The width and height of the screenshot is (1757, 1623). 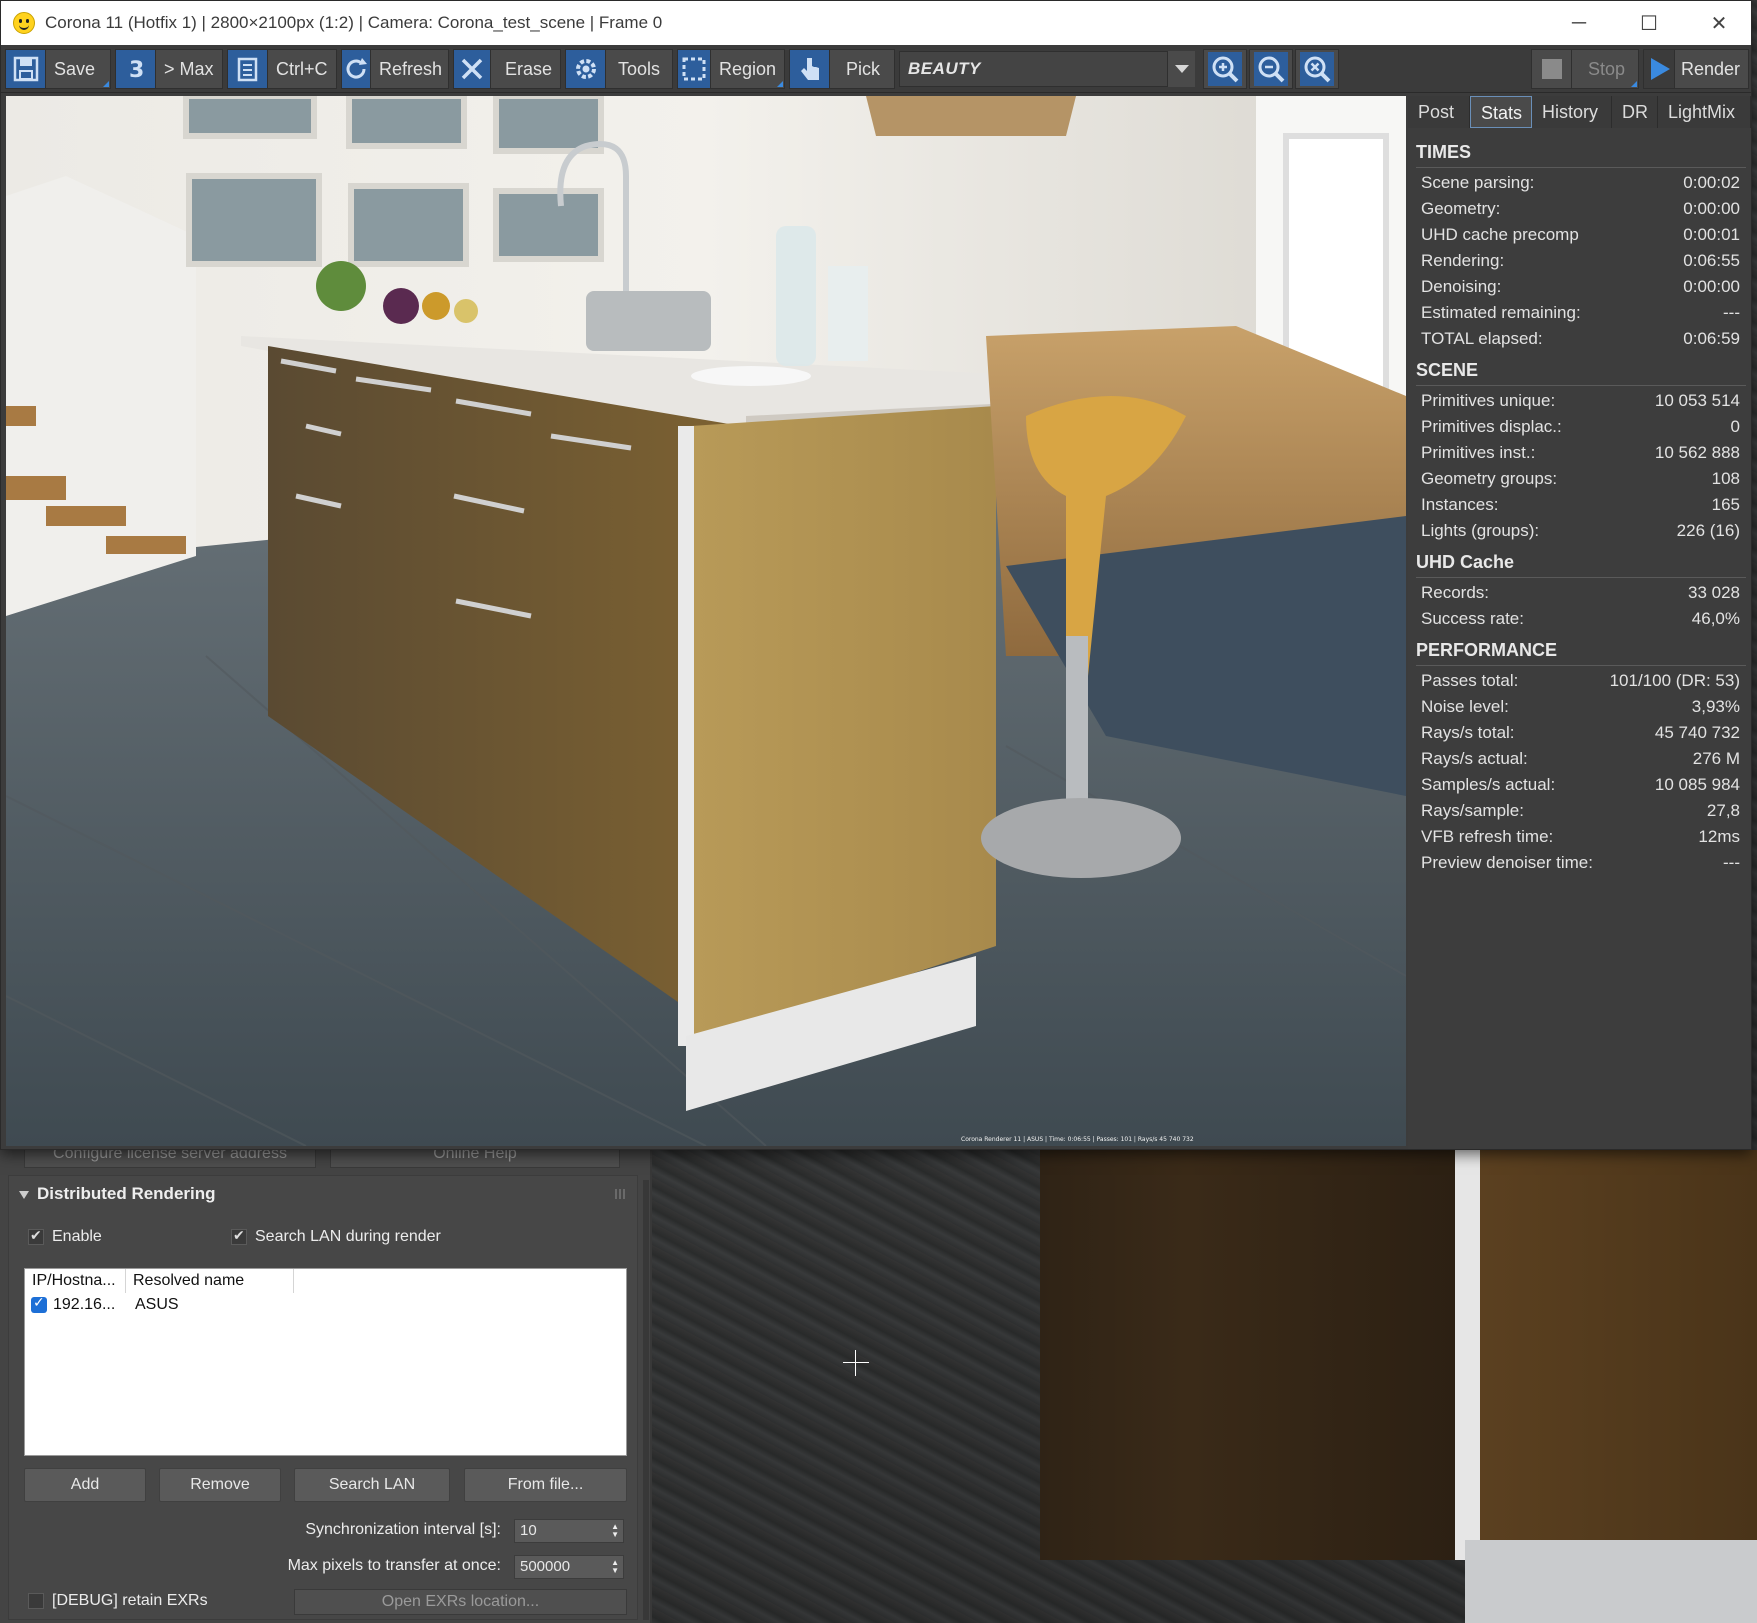 What do you see at coordinates (210, 1281) in the screenshot?
I see `column-resolved-name: Resolved name` at bounding box center [210, 1281].